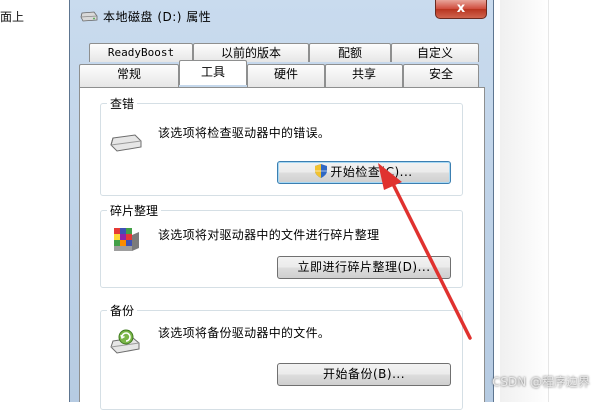  Describe the element at coordinates (525, 201) in the screenshot. I see `background-shadow` at that location.